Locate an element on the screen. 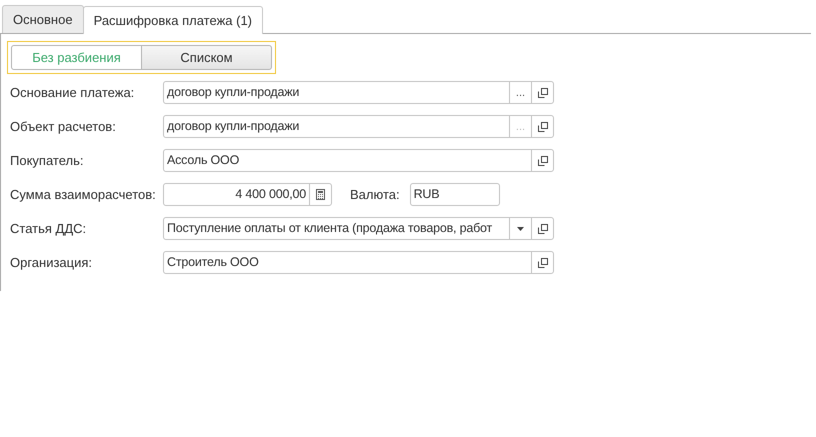 The height and width of the screenshot is (437, 816). tab: Основное is located at coordinates (43, 19).